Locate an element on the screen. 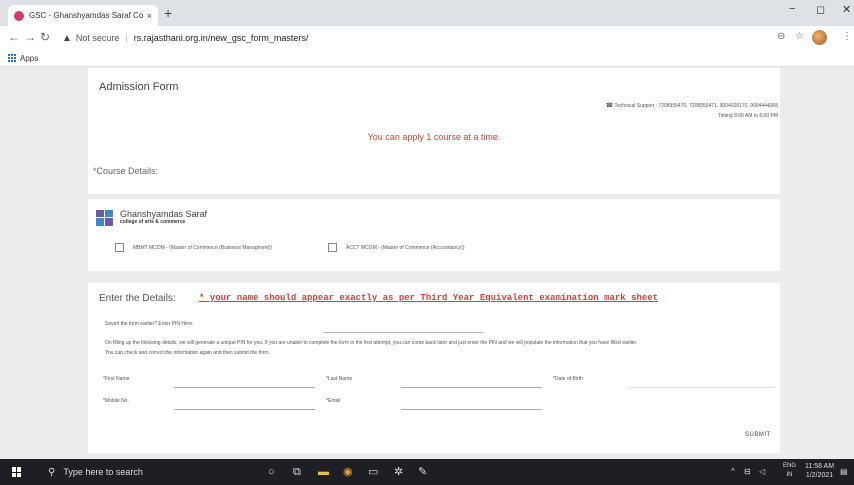 The height and width of the screenshot is (485, 854). reload-icon: ↻ is located at coordinates (45, 37).